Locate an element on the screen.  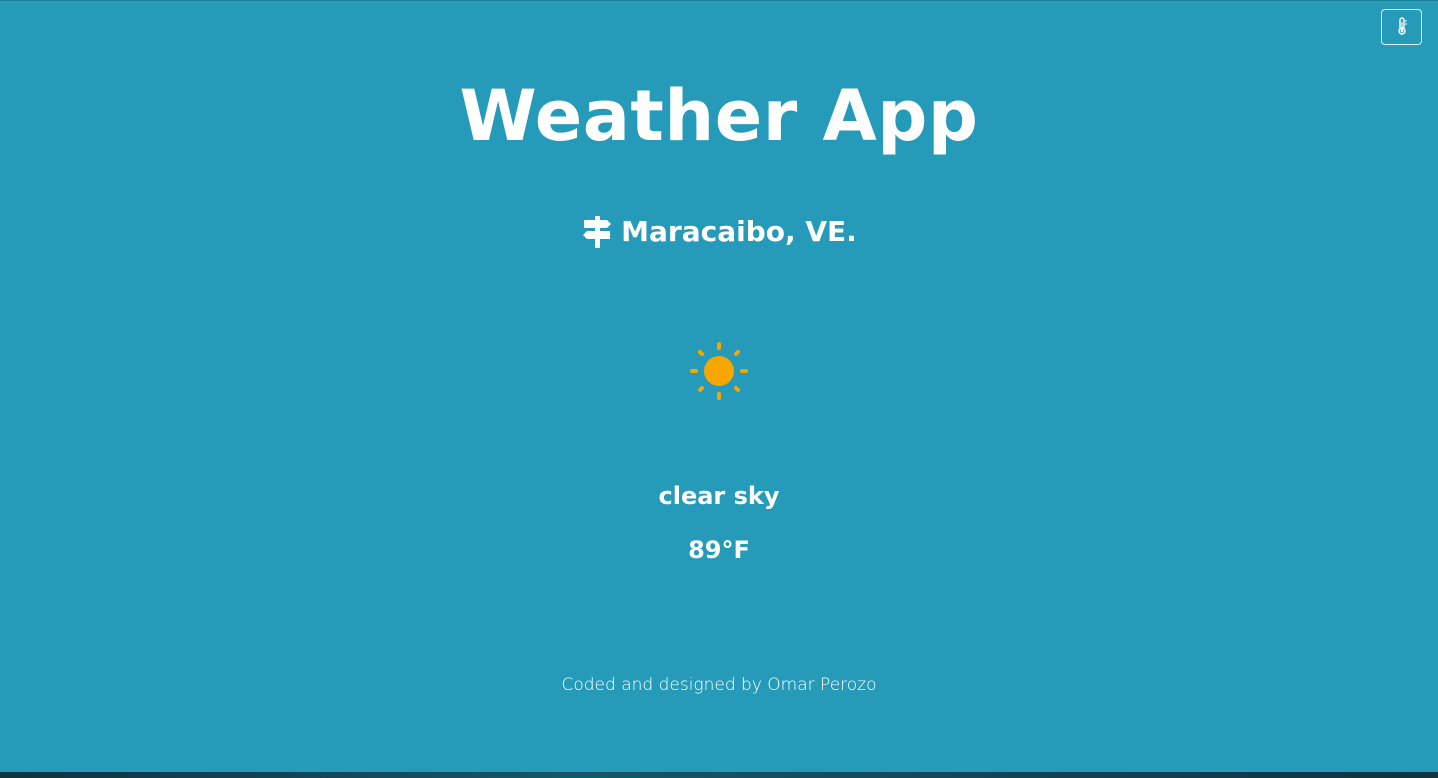
footer-credit: Coded and designed by Omar Perozo is located at coordinates (719, 685).